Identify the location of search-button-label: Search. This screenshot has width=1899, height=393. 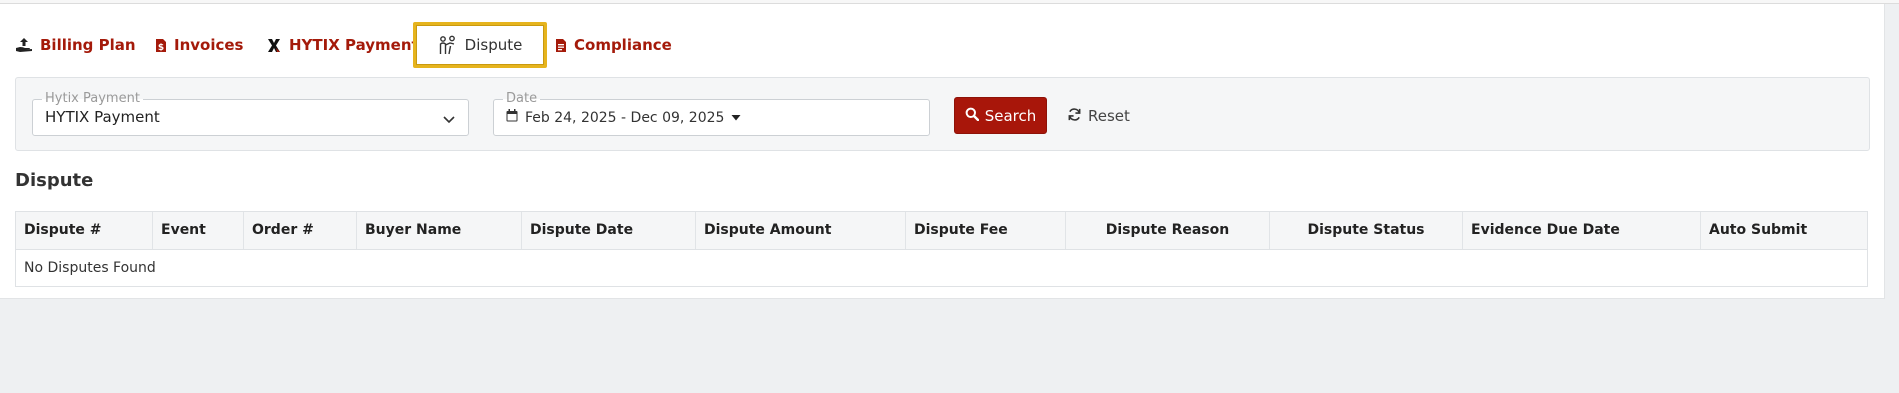
(1010, 115).